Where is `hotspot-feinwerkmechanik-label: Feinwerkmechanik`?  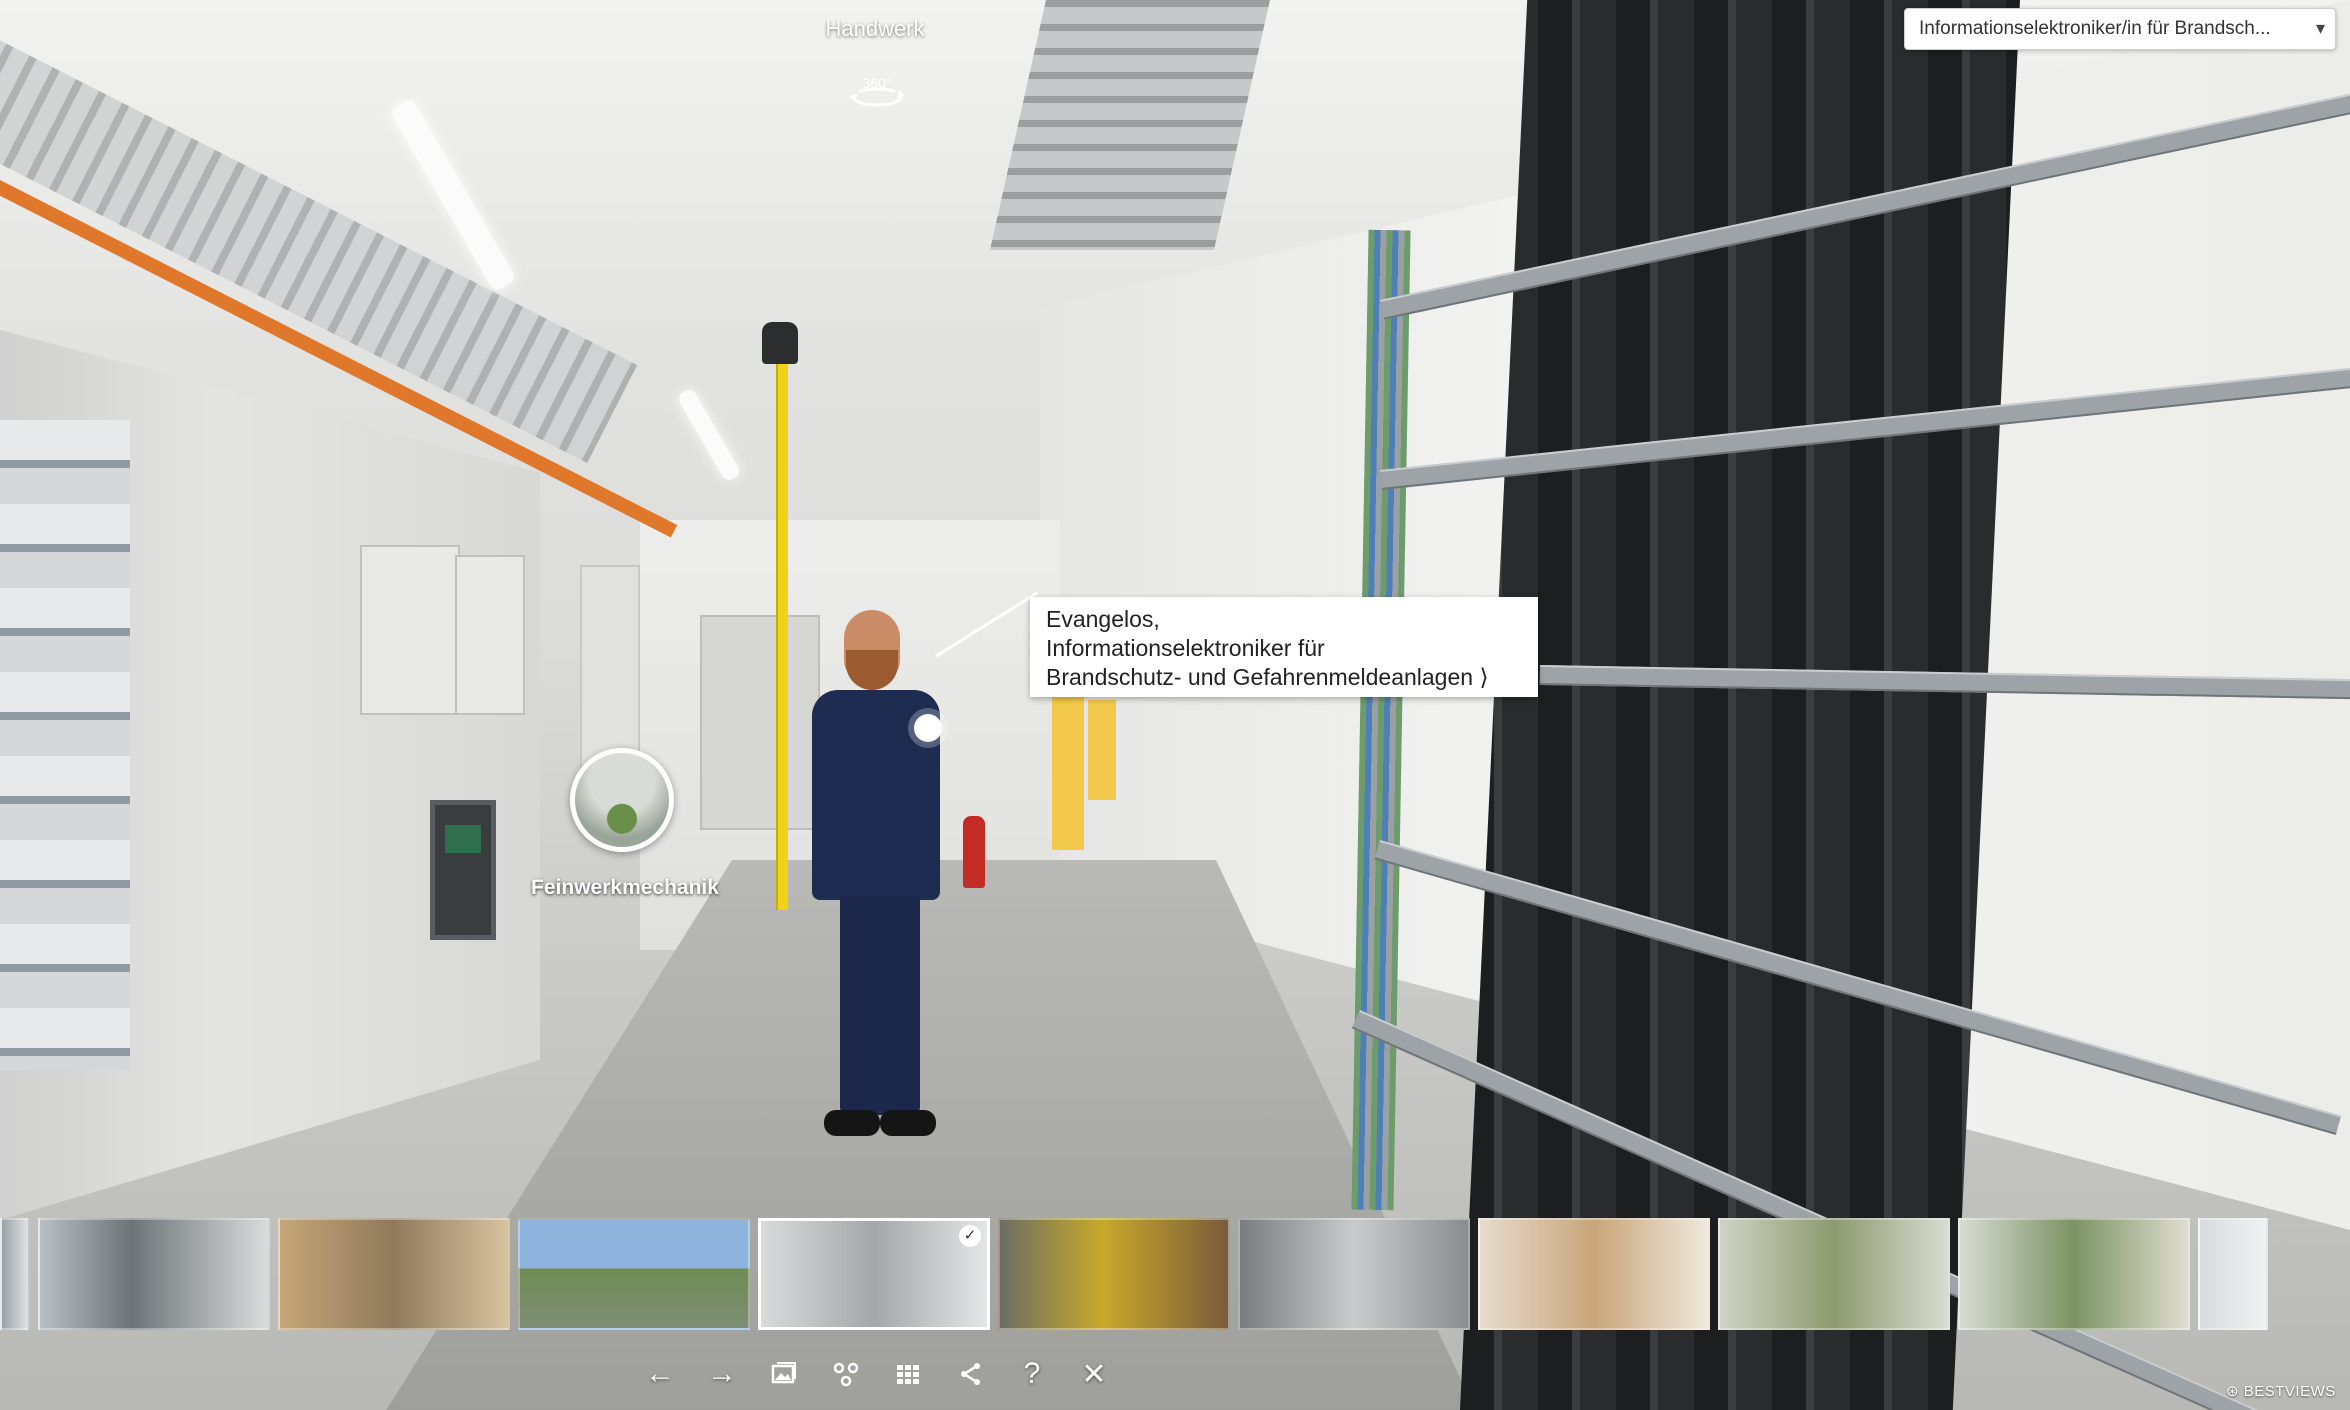
hotspot-feinwerkmechanik-label: Feinwerkmechanik is located at coordinates (625, 888).